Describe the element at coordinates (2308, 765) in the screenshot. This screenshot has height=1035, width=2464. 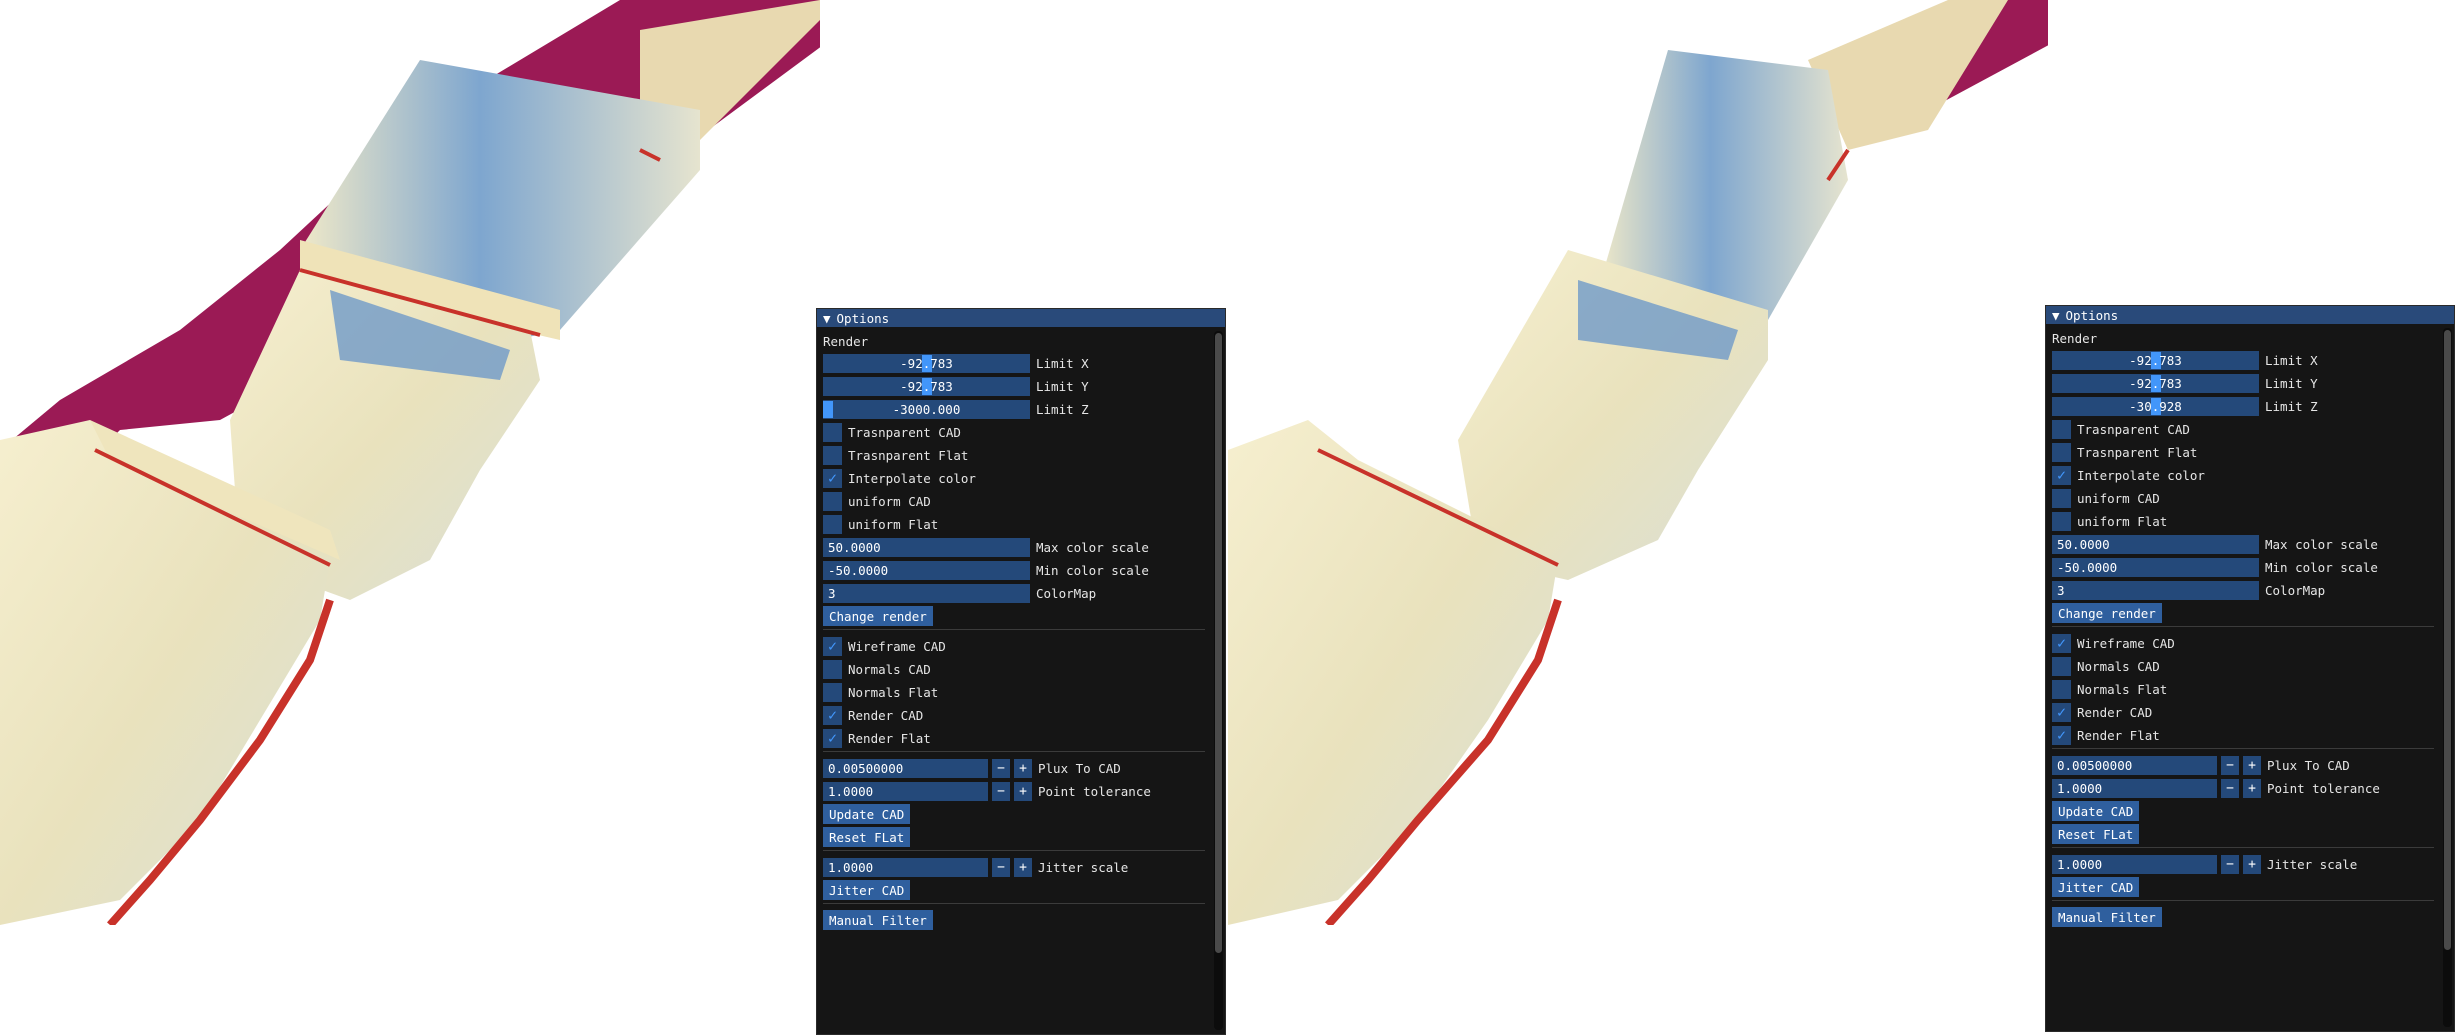
I see `stepper-label: Plux To CAD` at that location.